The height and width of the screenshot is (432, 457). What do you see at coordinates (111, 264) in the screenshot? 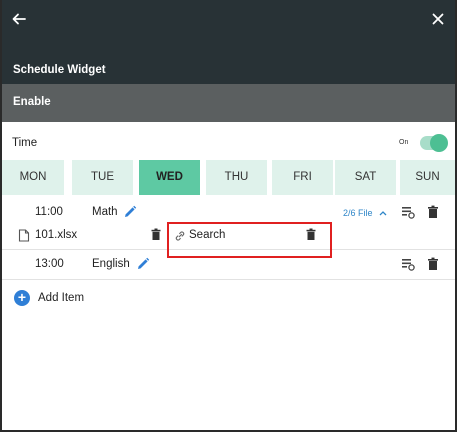
I see `schedule-subject: English` at bounding box center [111, 264].